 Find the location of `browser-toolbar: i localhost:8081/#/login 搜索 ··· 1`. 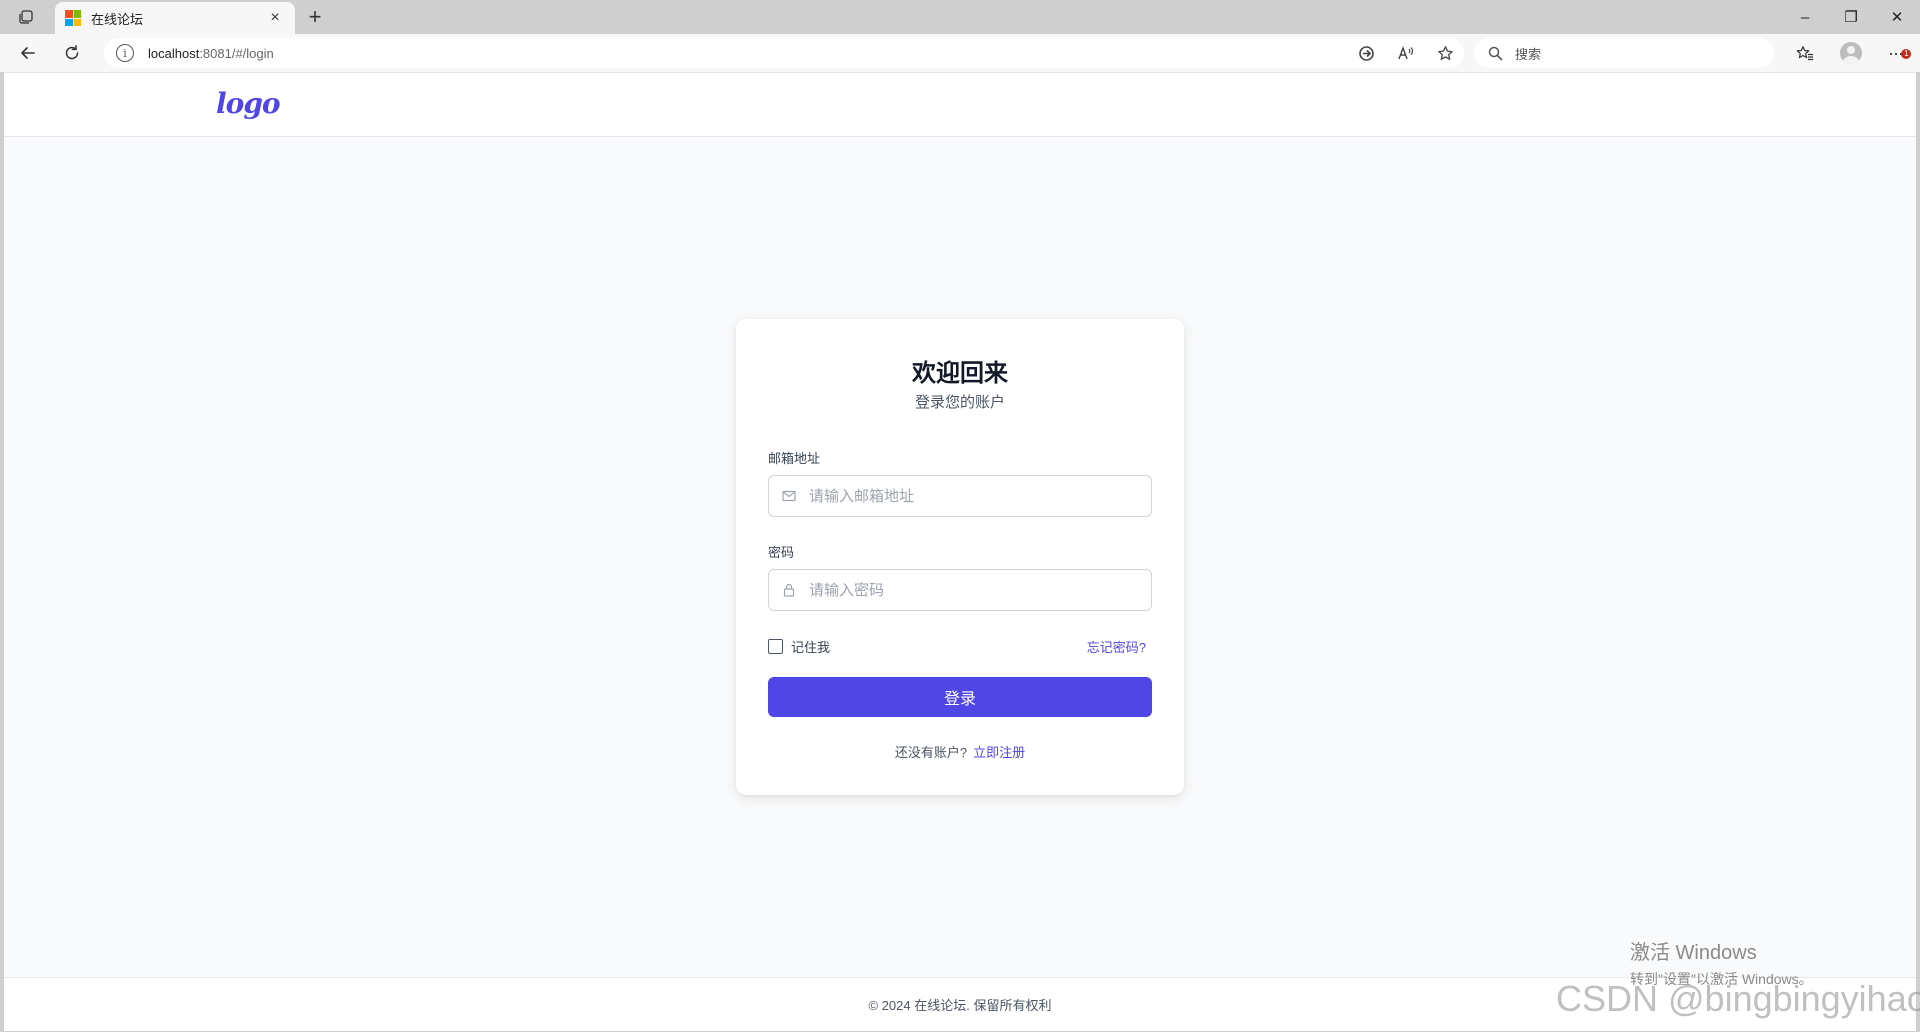

browser-toolbar: i localhost:8081/#/login 搜索 ··· 1 is located at coordinates (960, 53).